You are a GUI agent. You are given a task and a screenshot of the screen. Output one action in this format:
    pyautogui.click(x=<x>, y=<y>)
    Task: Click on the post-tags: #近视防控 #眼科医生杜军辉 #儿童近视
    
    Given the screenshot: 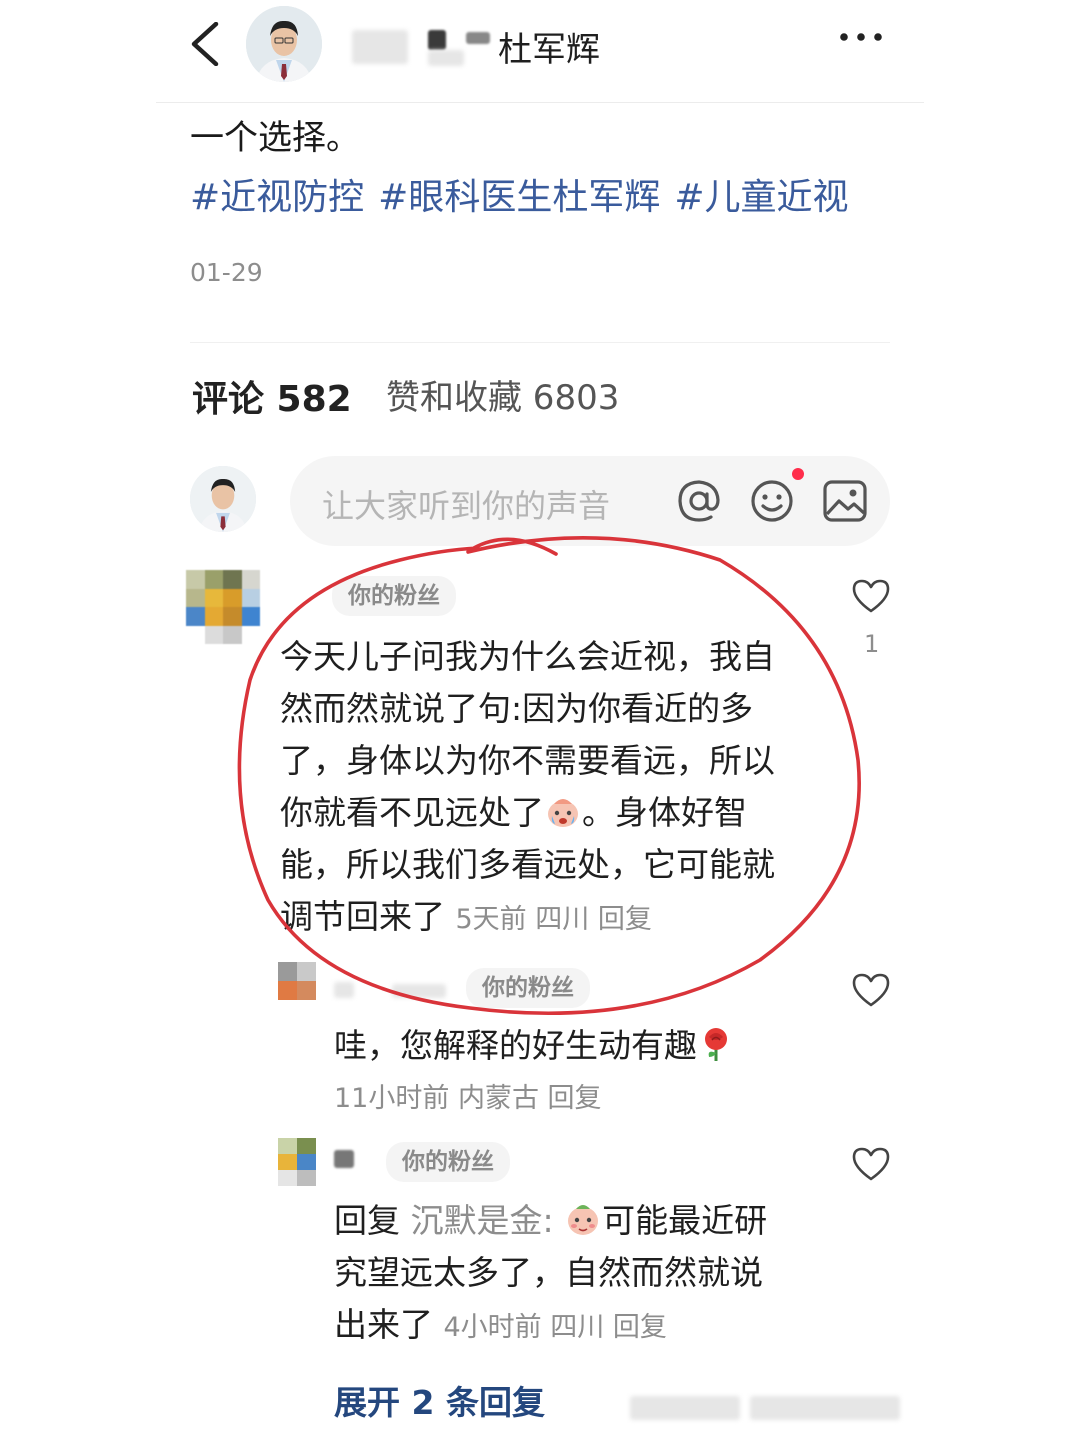 What is the action you would take?
    pyautogui.click(x=526, y=194)
    